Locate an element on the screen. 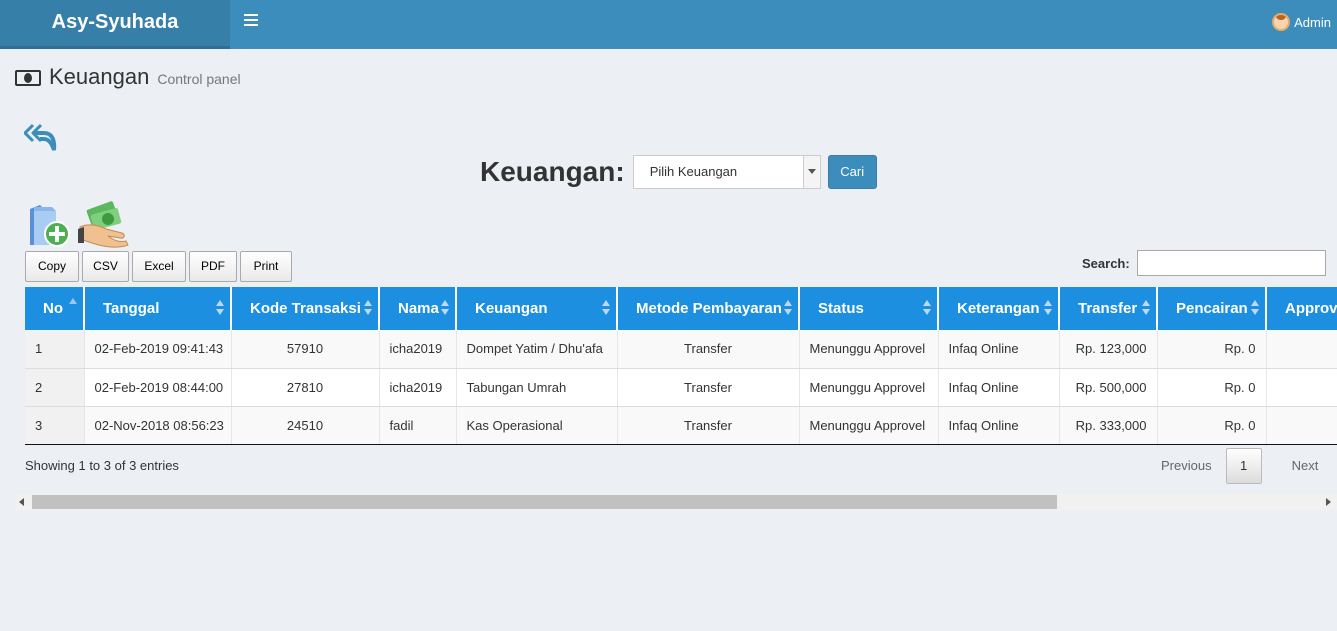 The height and width of the screenshot is (631, 1337). col-tanggal: Tanggal is located at coordinates (158, 308).